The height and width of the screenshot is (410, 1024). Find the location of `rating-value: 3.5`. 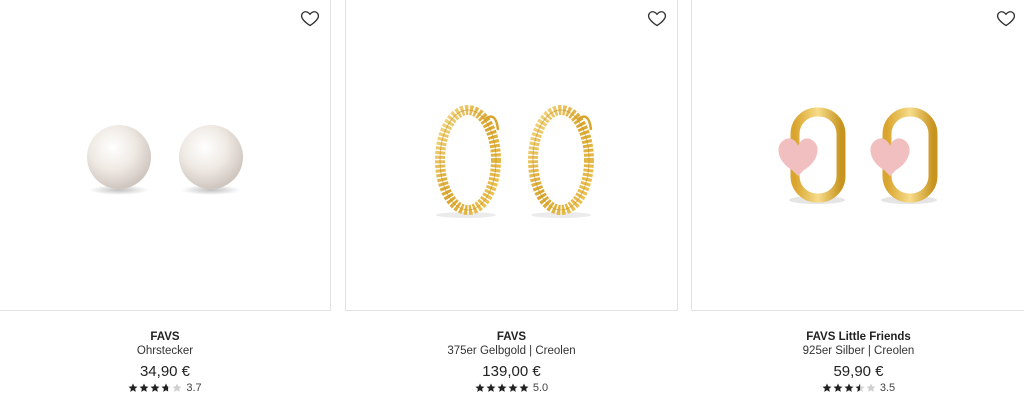

rating-value: 3.5 is located at coordinates (887, 388).